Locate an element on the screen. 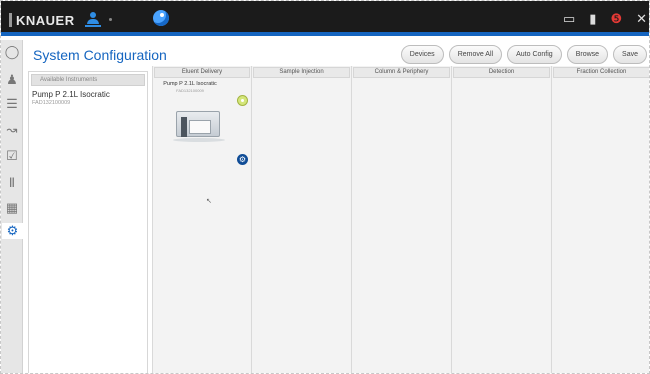 The width and height of the screenshot is (650, 374). column-header: Fraction Collection is located at coordinates (601, 72).